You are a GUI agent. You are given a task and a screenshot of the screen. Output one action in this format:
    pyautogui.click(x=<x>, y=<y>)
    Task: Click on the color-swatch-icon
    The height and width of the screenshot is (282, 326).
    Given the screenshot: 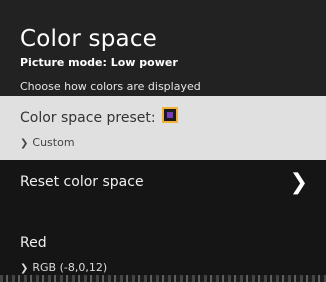 What is the action you would take?
    pyautogui.click(x=169, y=115)
    